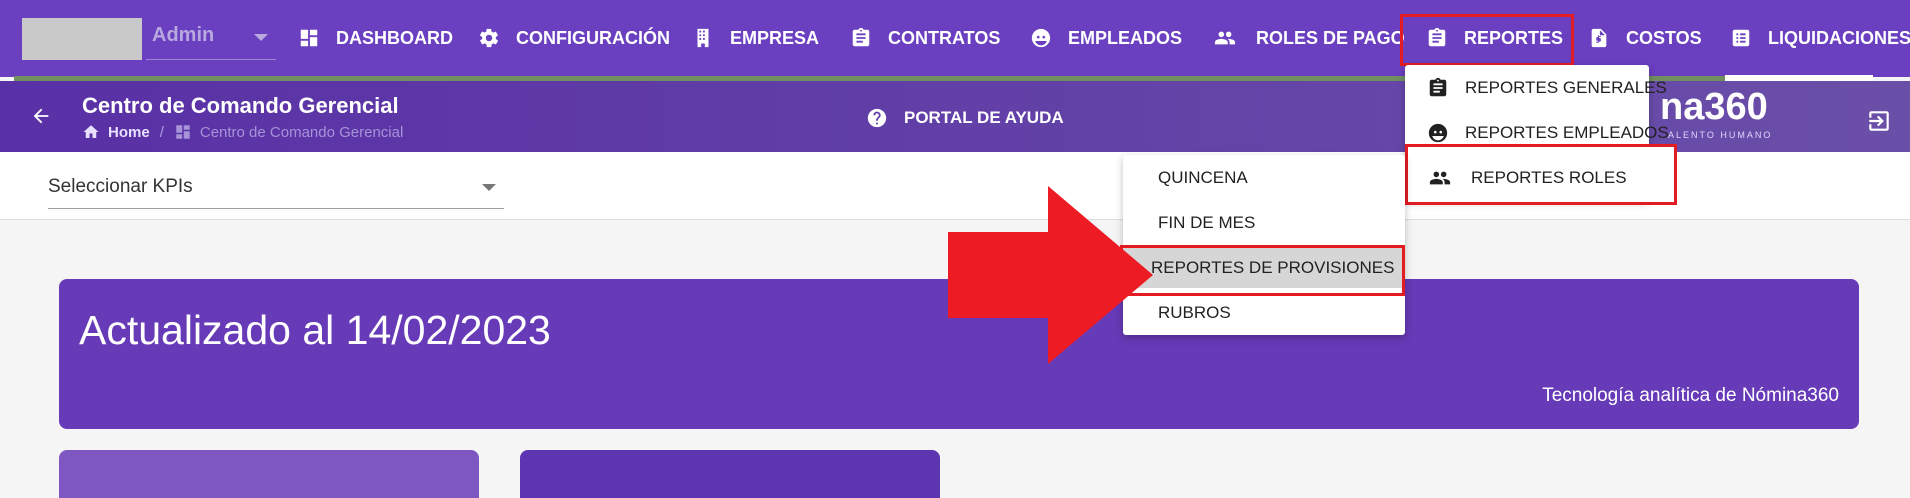 The width and height of the screenshot is (1910, 498). Describe the element at coordinates (240, 105) in the screenshot. I see `page-title: Centro de Comando Gerencial` at that location.